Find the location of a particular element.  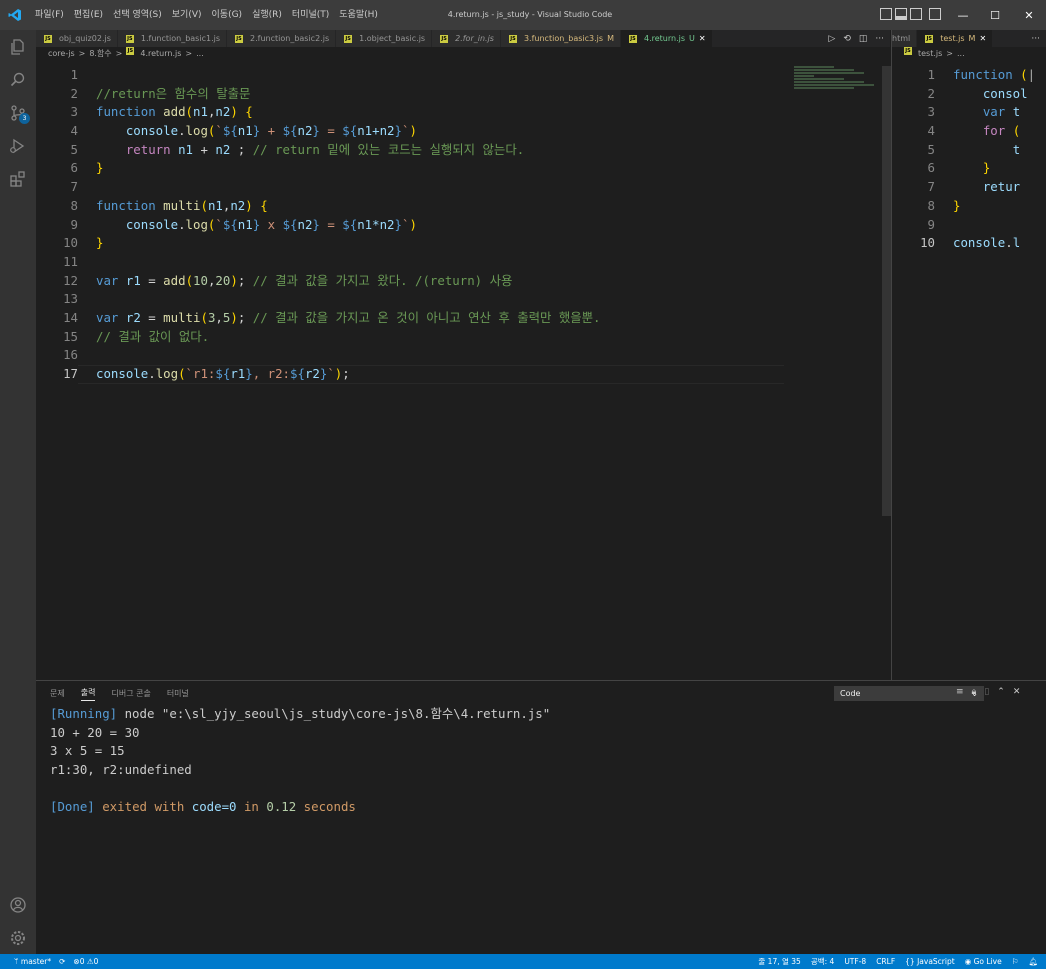

breadcrumb-file: 4.return.js is located at coordinates (160, 54).